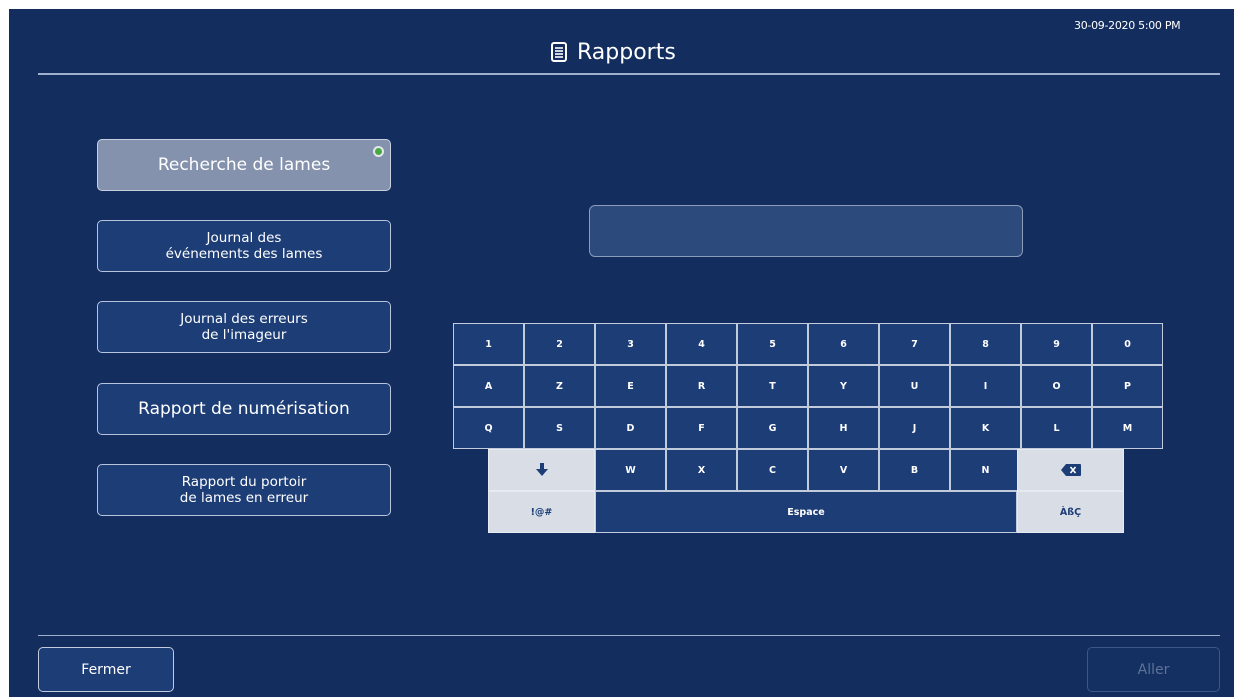 Image resolution: width=1243 pixels, height=699 pixels. I want to click on arrow-down-icon, so click(541, 469).